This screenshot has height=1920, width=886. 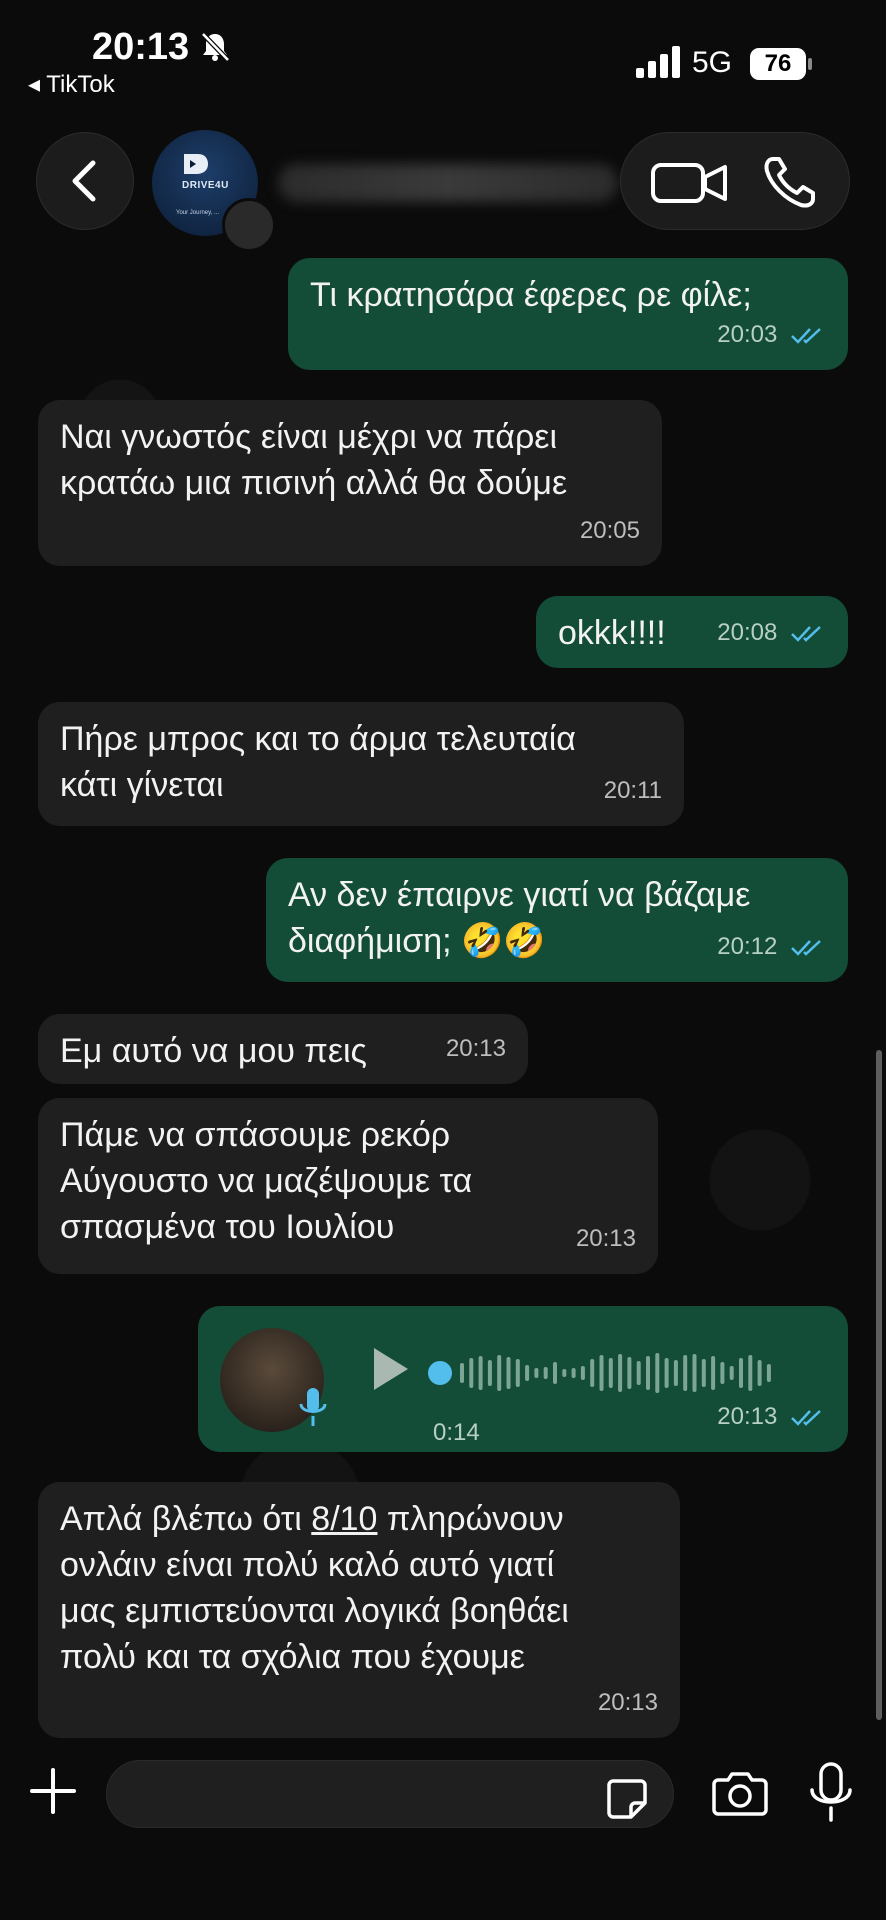 What do you see at coordinates (692, 632) in the screenshot?
I see `message-bubble-outgoing: okkk!!!! 20:08` at bounding box center [692, 632].